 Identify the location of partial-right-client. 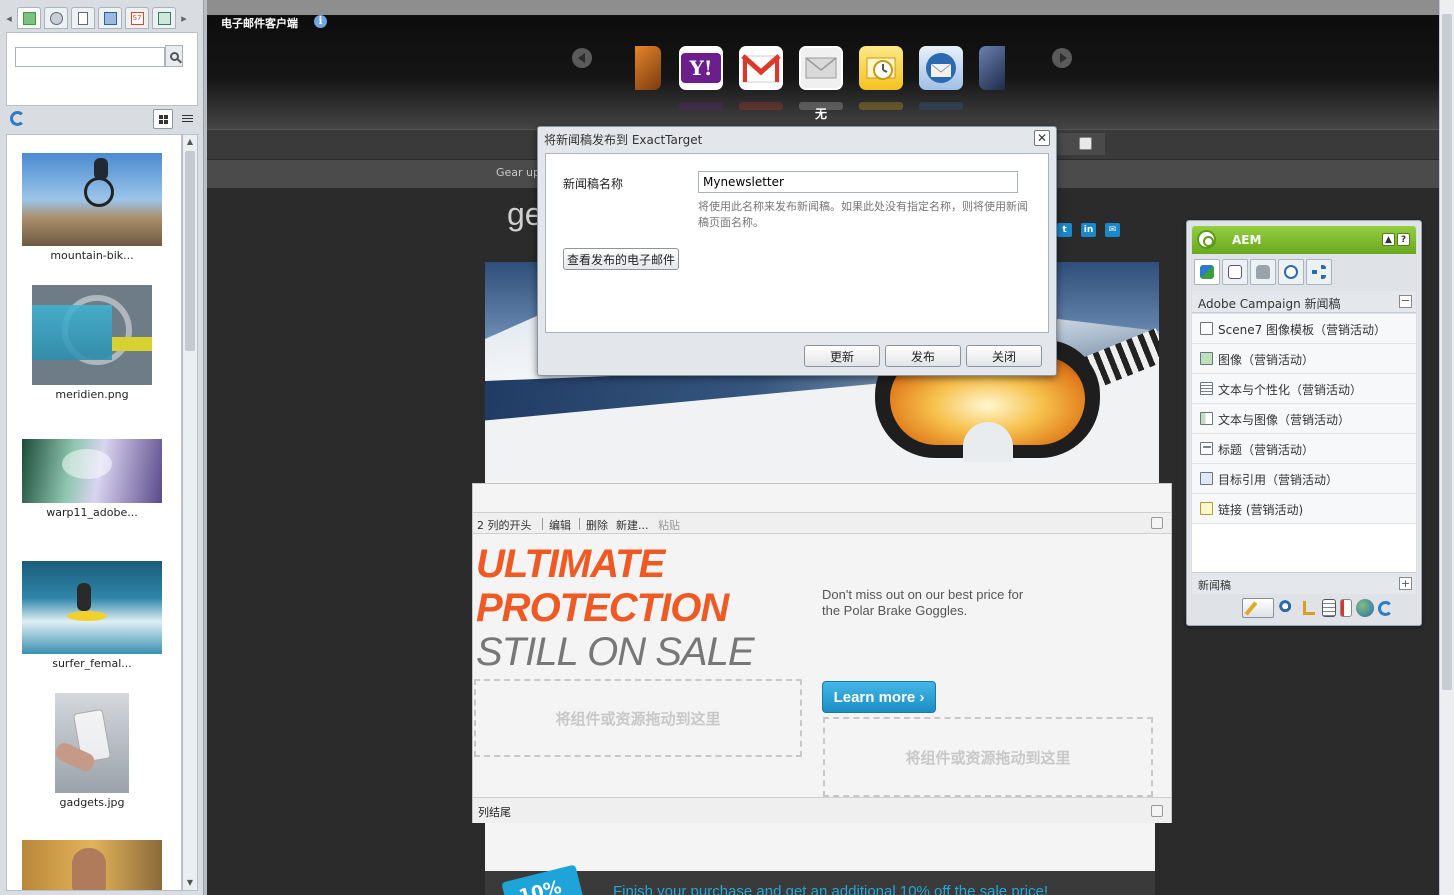
(992, 68).